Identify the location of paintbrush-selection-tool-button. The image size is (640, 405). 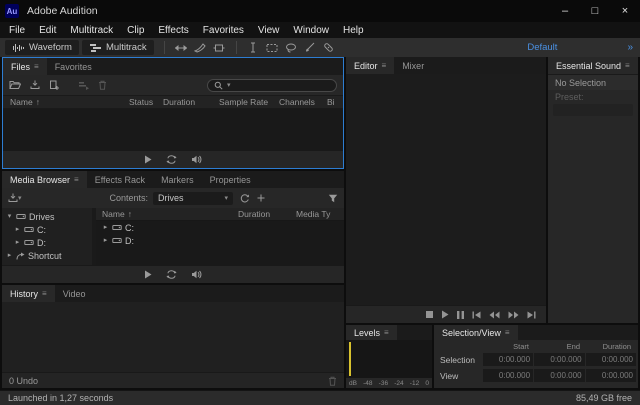
(310, 47).